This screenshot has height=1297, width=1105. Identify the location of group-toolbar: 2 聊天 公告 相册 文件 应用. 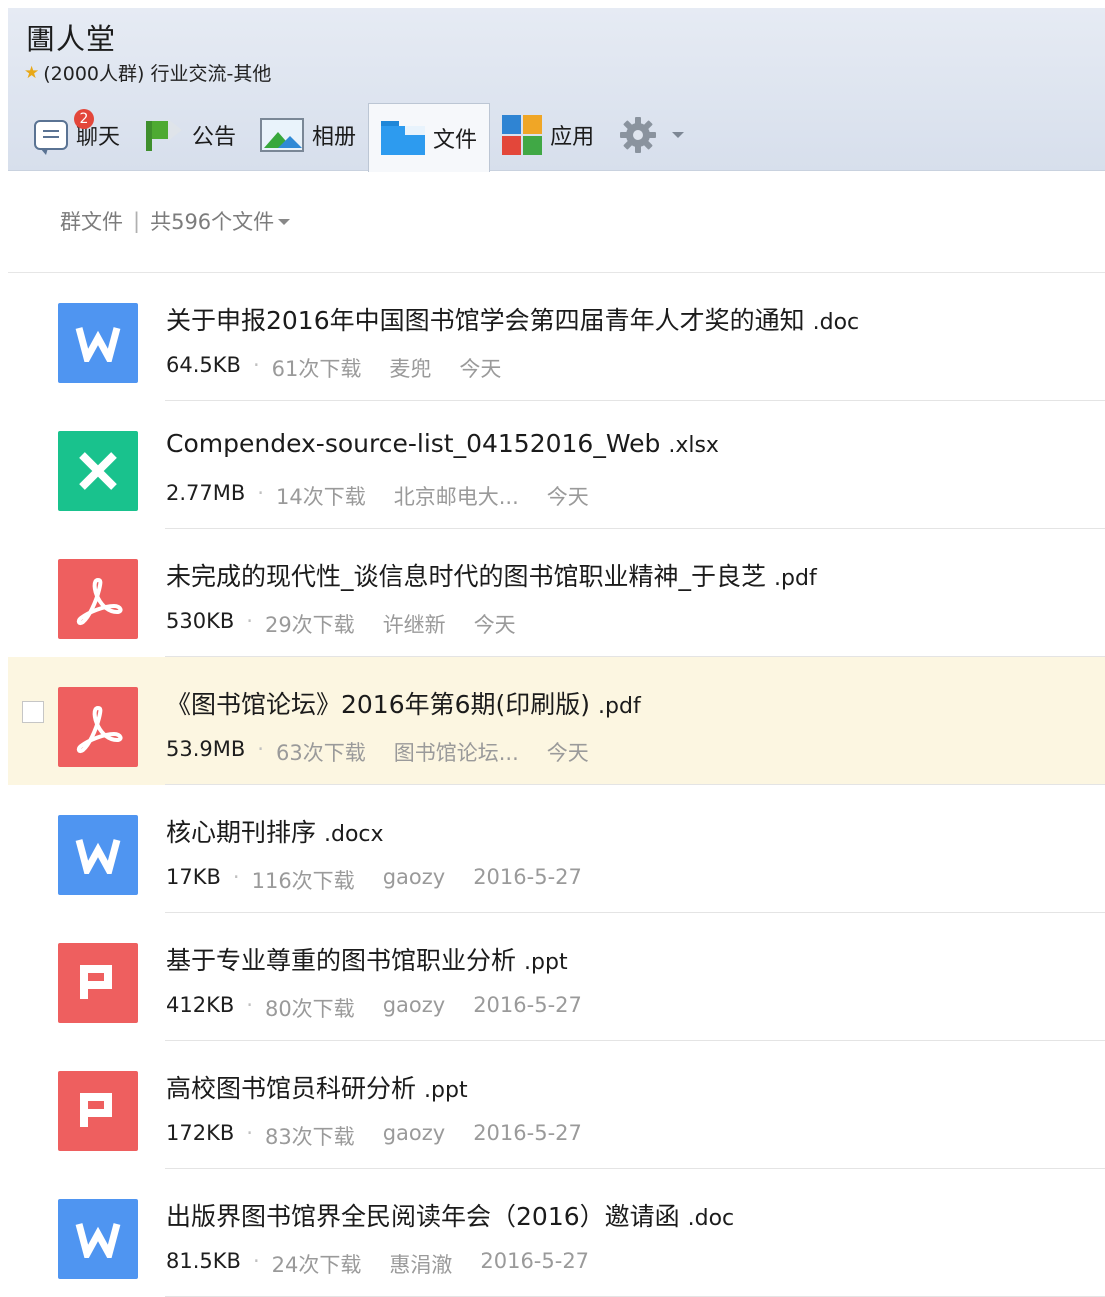
(359, 136).